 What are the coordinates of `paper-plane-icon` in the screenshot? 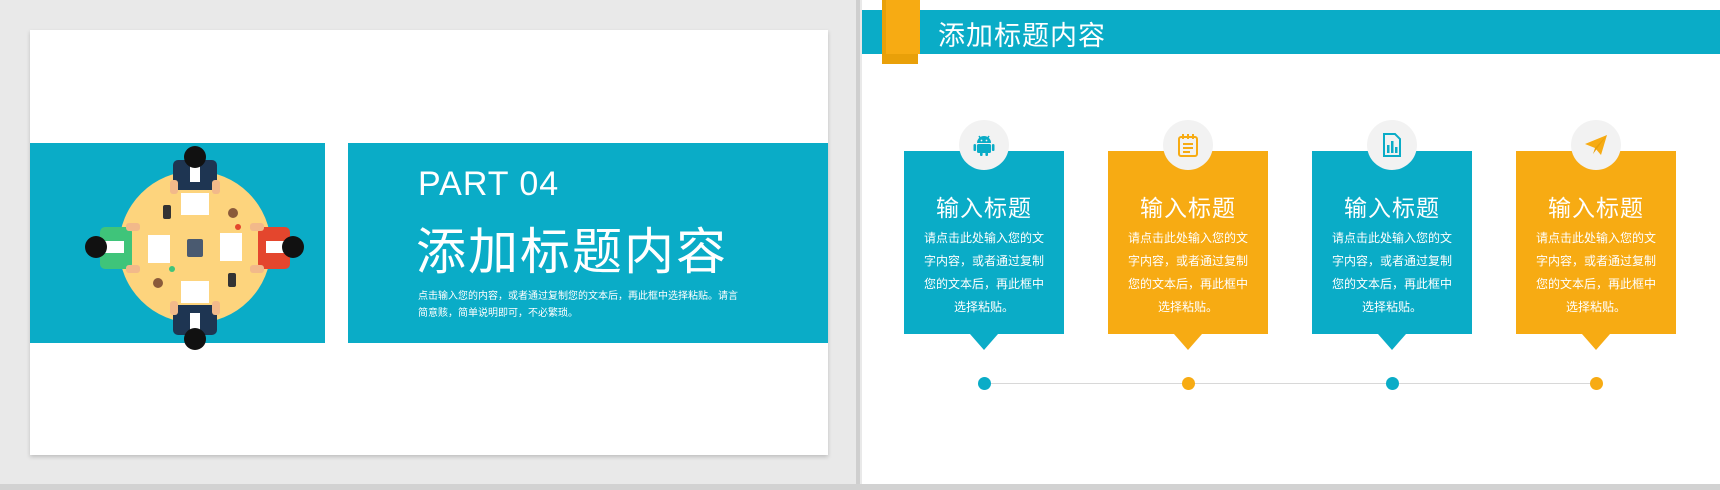 It's located at (1596, 145).